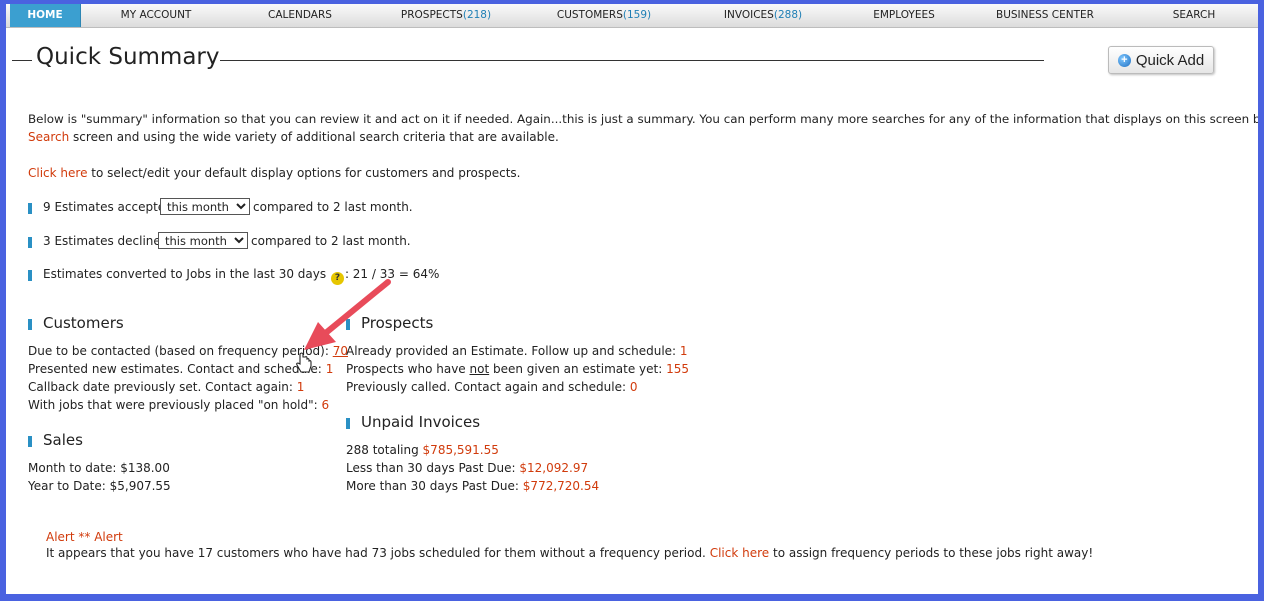 This screenshot has height=601, width=1264. Describe the element at coordinates (432, 486) in the screenshot. I see `unpaid-more-label: More than 30 days Past Due:` at that location.